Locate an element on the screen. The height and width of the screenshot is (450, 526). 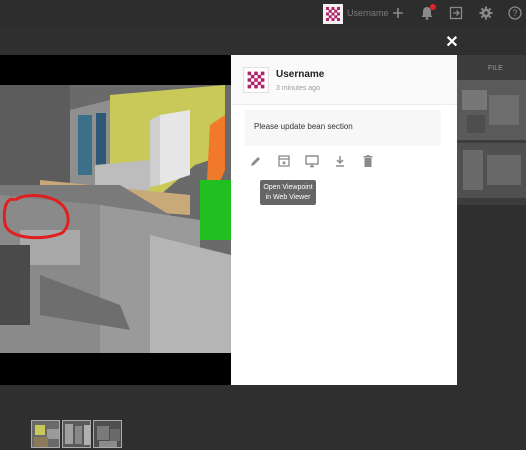
topbar-username: Username is located at coordinates (368, 13).